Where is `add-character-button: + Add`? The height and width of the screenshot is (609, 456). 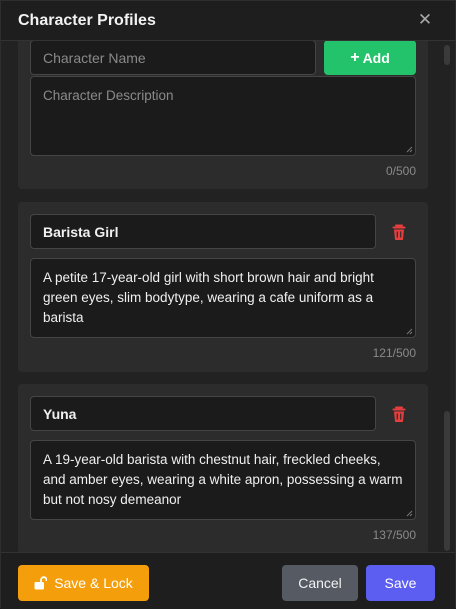
add-character-button: + Add is located at coordinates (370, 58).